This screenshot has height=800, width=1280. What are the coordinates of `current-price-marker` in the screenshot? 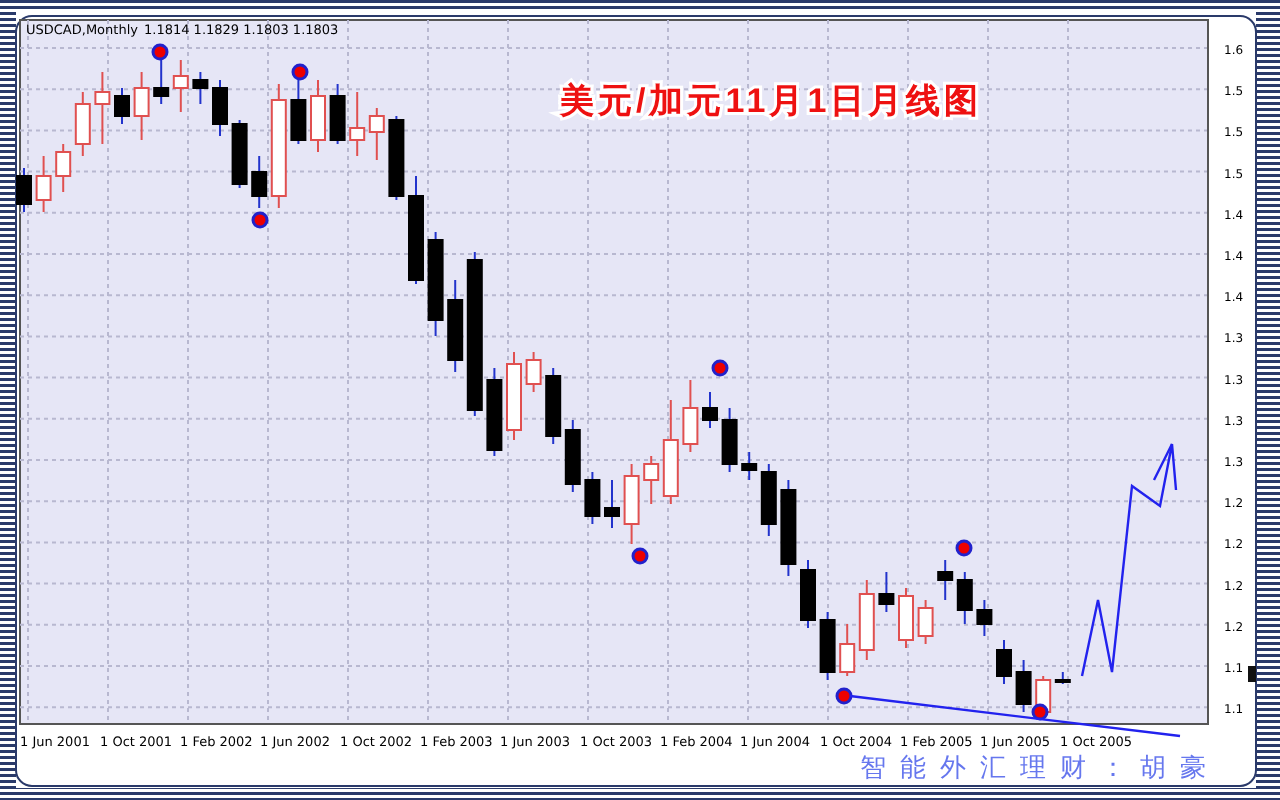 It's located at (1252, 674).